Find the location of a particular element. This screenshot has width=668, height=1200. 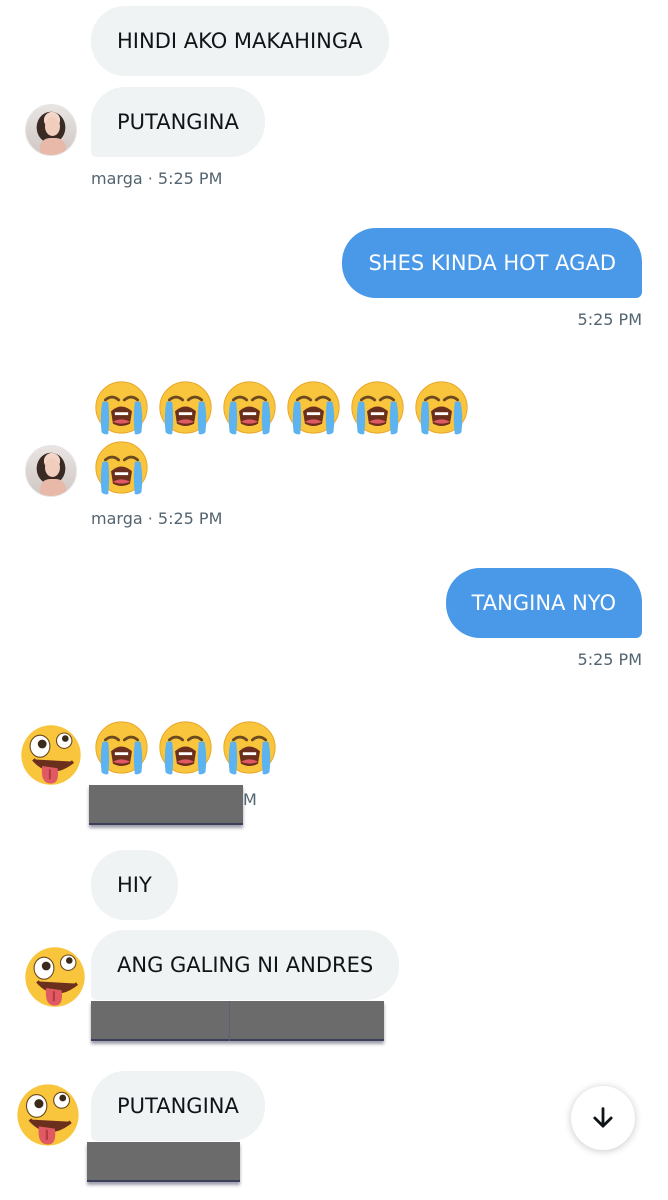

outgoing-message-bubble: SHES KINDA HOT AGAD is located at coordinates (492, 263).